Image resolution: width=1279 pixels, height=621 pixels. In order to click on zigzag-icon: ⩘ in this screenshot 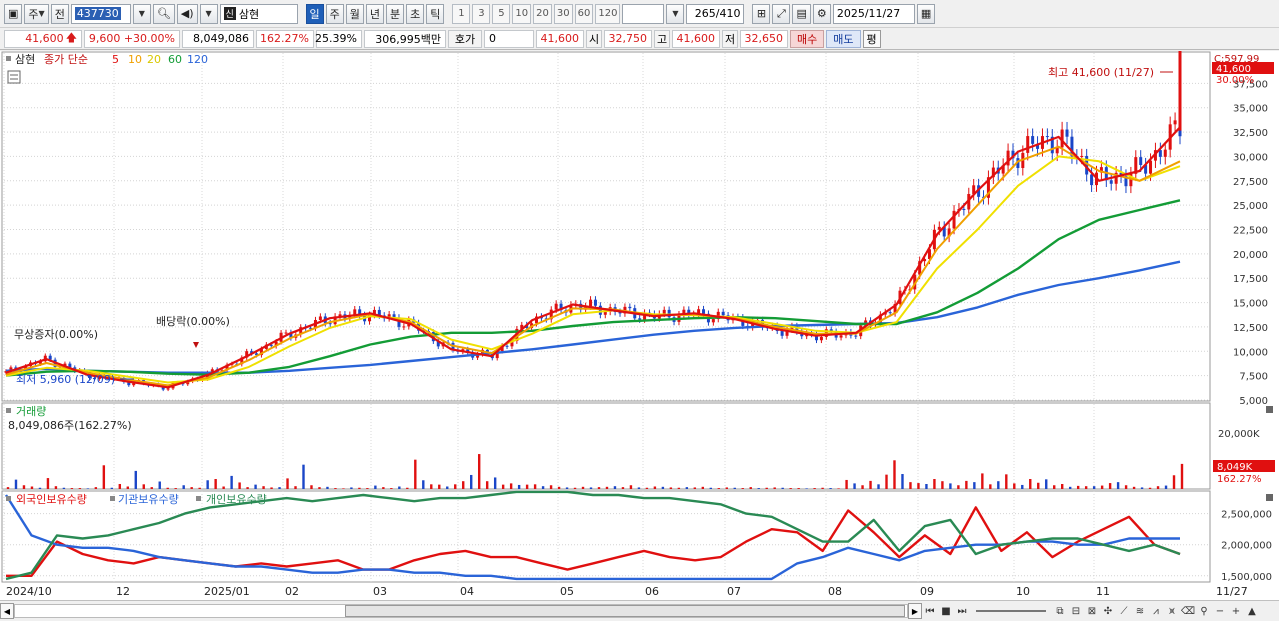, I will do `click(1156, 611)`.